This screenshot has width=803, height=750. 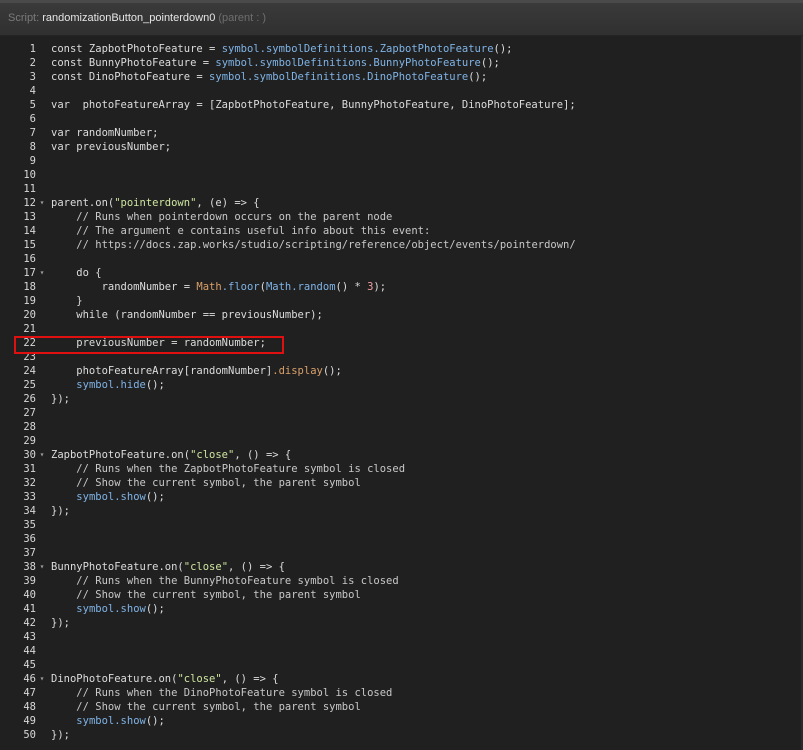 I want to click on line-number: 9, so click(x=32, y=161).